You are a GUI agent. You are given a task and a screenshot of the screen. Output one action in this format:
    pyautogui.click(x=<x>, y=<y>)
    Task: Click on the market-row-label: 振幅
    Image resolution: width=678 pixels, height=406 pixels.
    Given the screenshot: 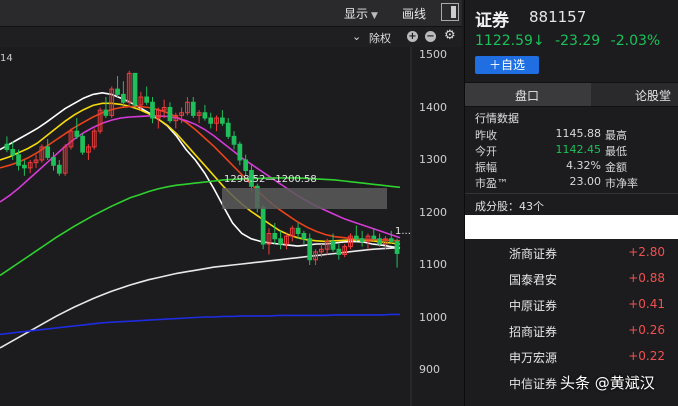 What is the action you would take?
    pyautogui.click(x=486, y=167)
    